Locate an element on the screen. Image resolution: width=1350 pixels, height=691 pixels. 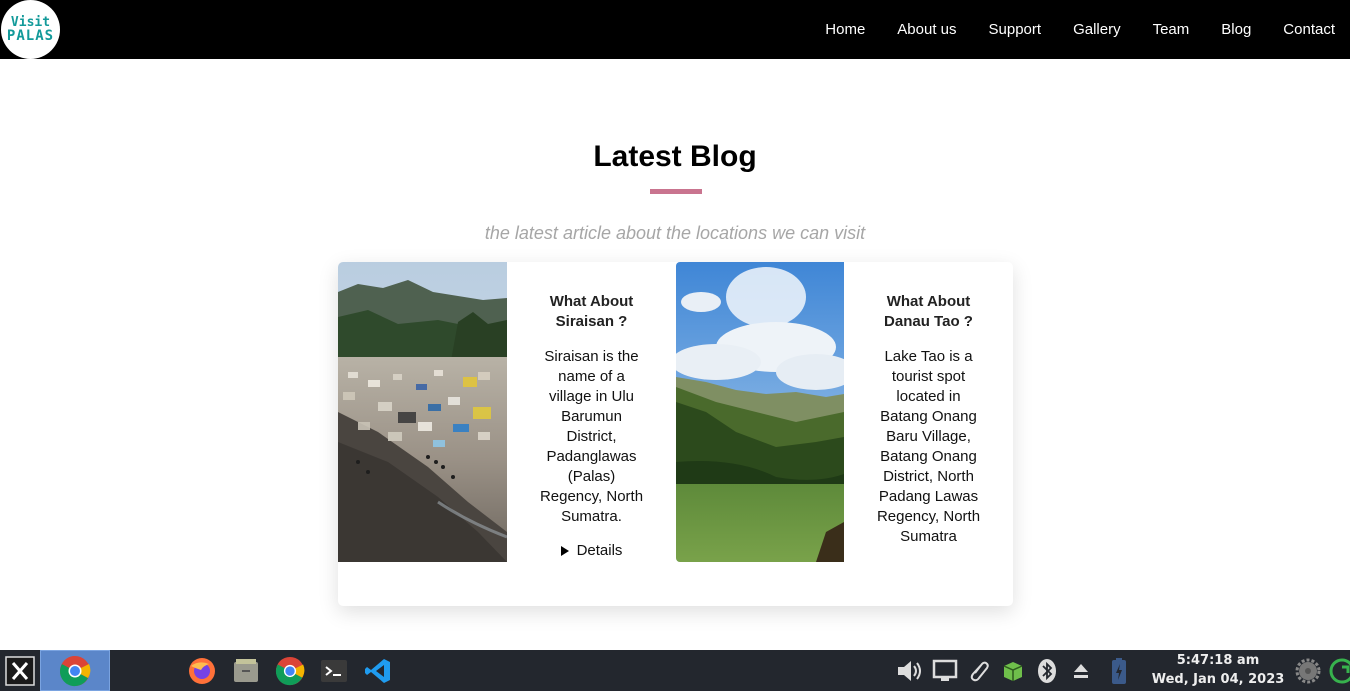
disclosure-triangle-icon is located at coordinates (564, 550).